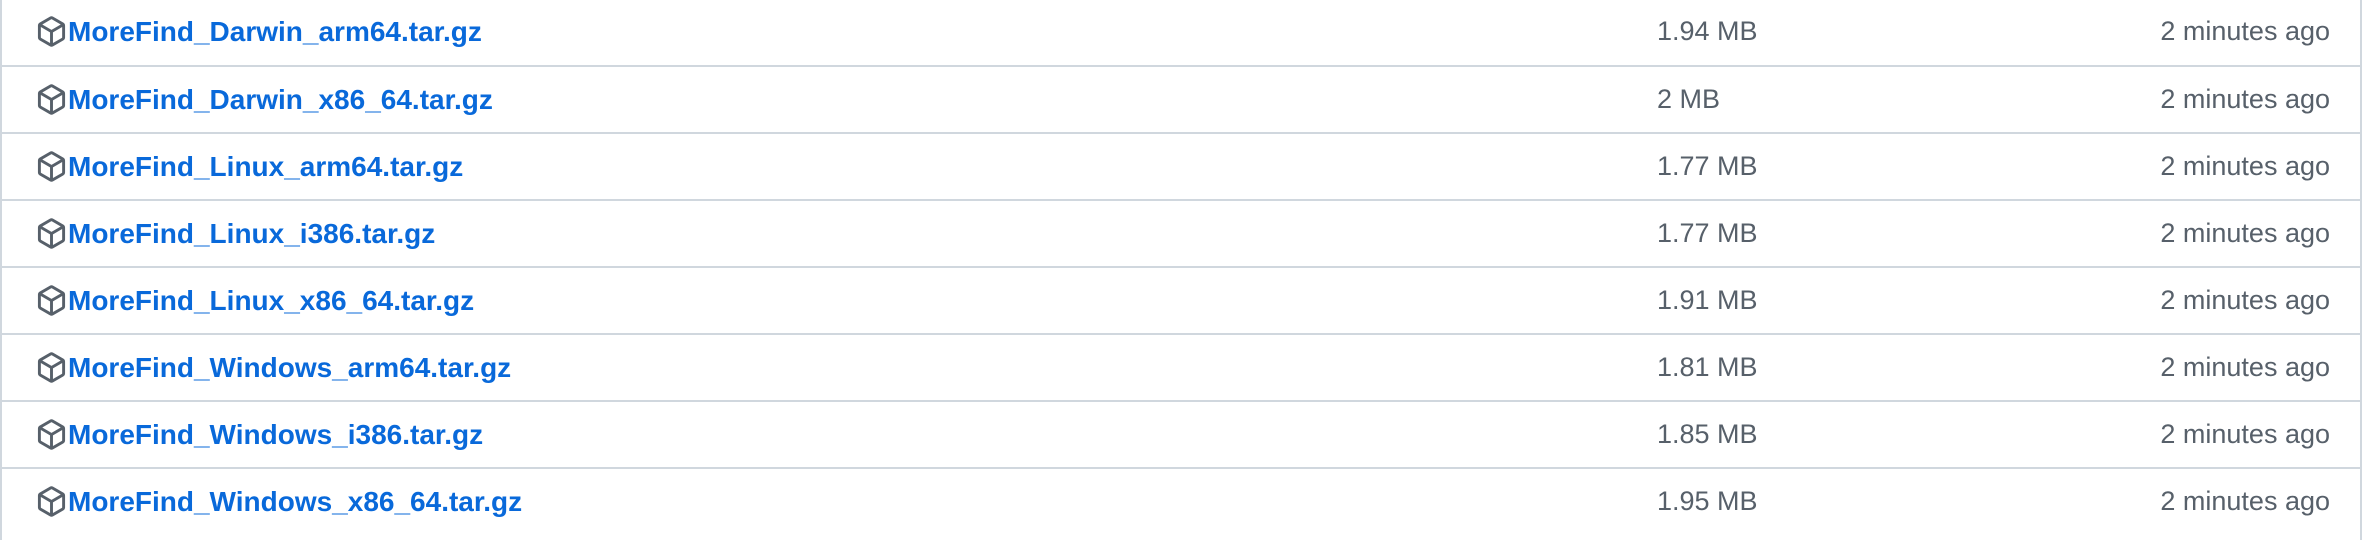  What do you see at coordinates (1707, 300) in the screenshot?
I see `asset-size: 1.91 MB` at bounding box center [1707, 300].